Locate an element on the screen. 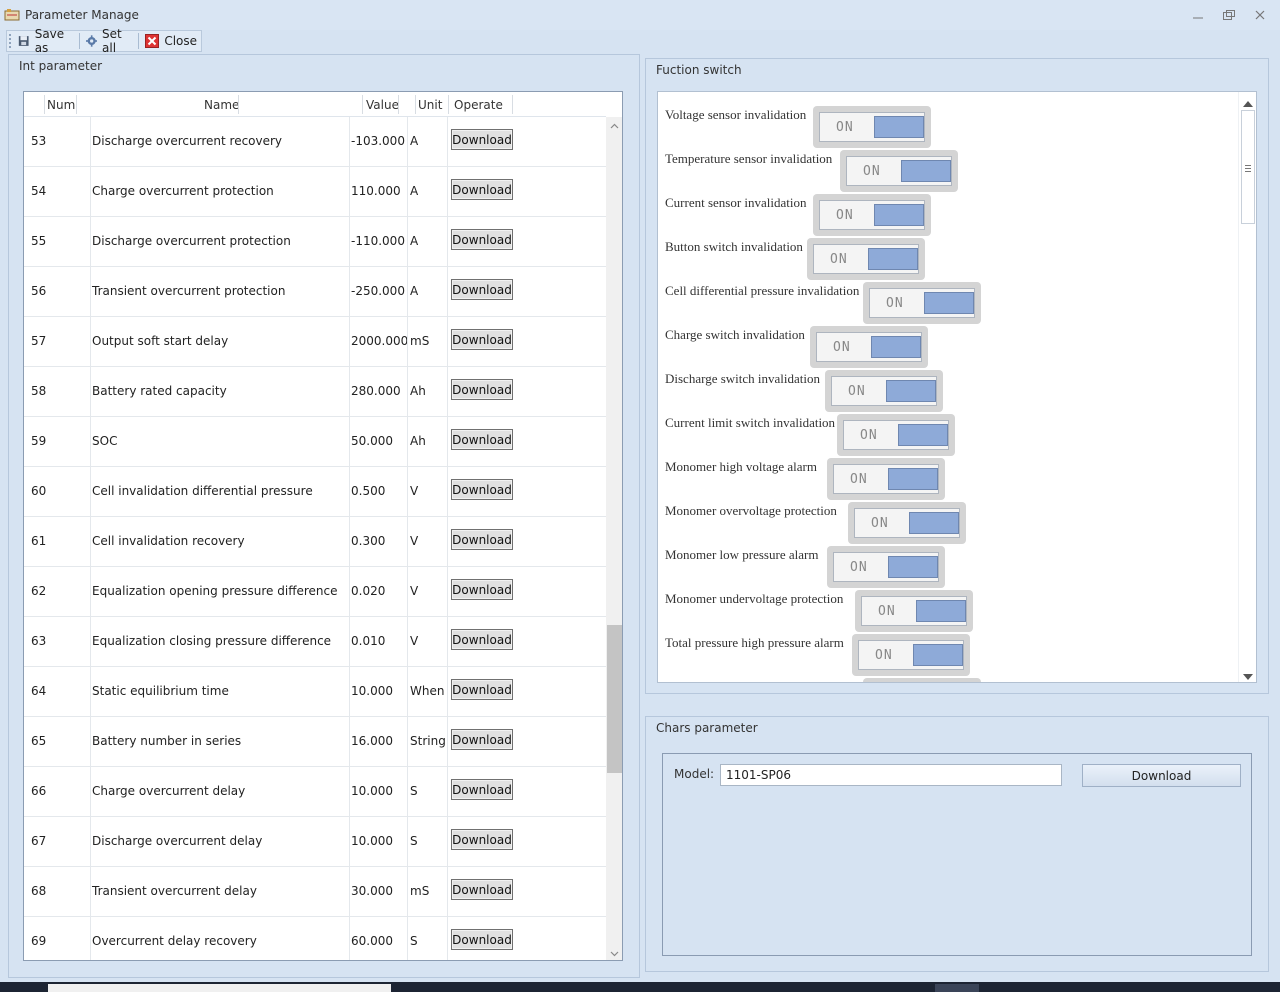 The image size is (1280, 992). set-all-button: Set all is located at coordinates (109, 41).